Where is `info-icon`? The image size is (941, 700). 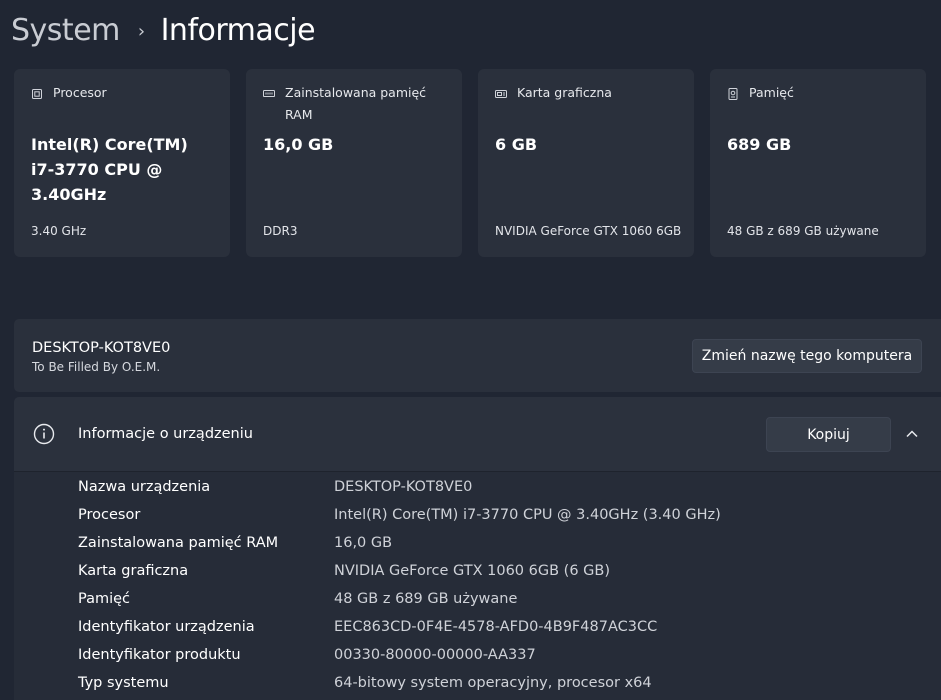
info-icon is located at coordinates (44, 434).